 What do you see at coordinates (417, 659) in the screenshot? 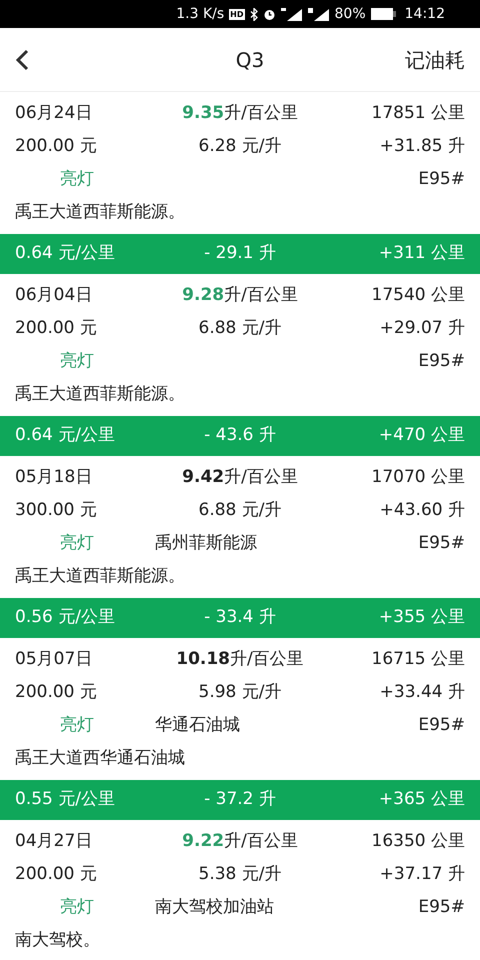
I see `odometer: 16715 公里` at bounding box center [417, 659].